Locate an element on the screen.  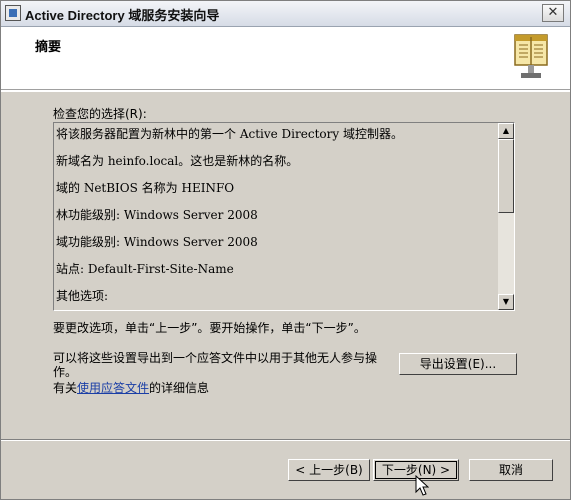
review-line: 其他选项: is located at coordinates (82, 296).